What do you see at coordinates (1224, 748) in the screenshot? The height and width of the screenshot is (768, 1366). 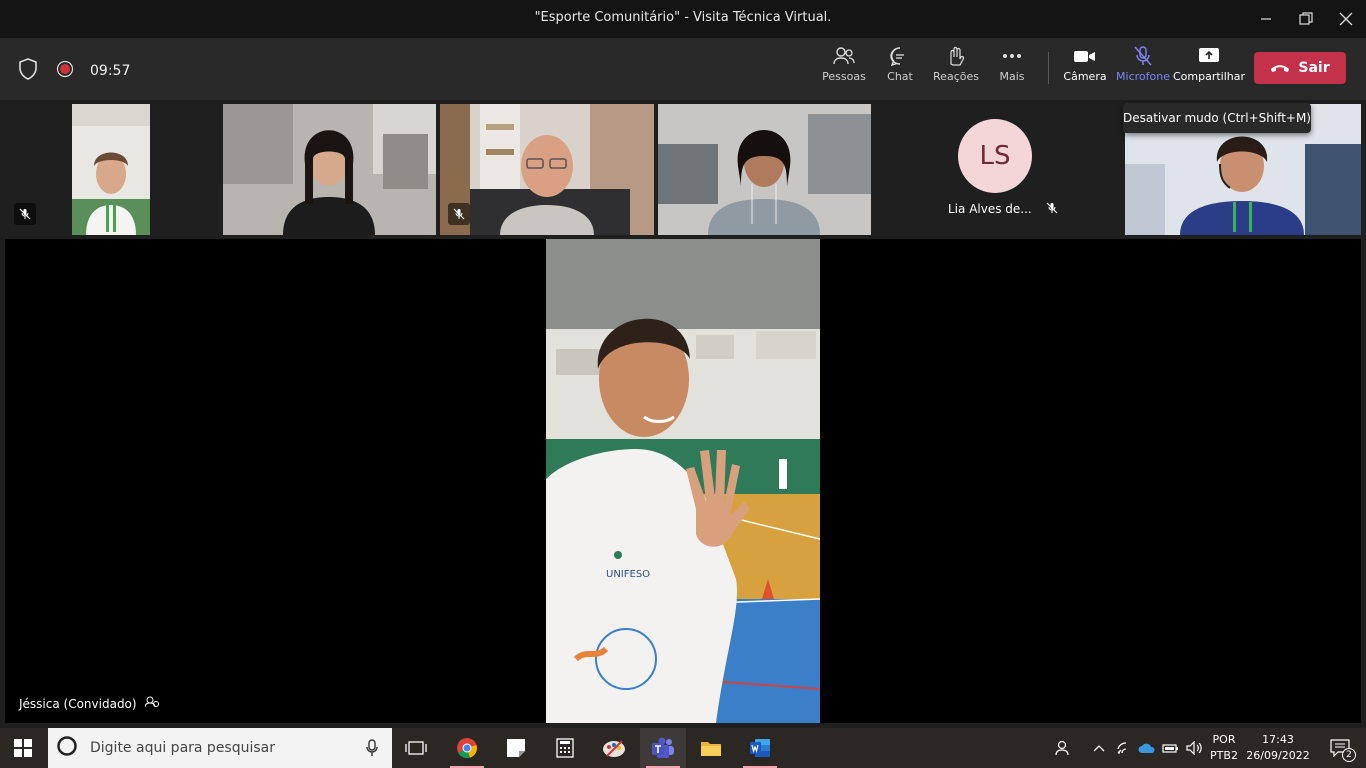 I see `input-language-indicator: POR PTB2` at bounding box center [1224, 748].